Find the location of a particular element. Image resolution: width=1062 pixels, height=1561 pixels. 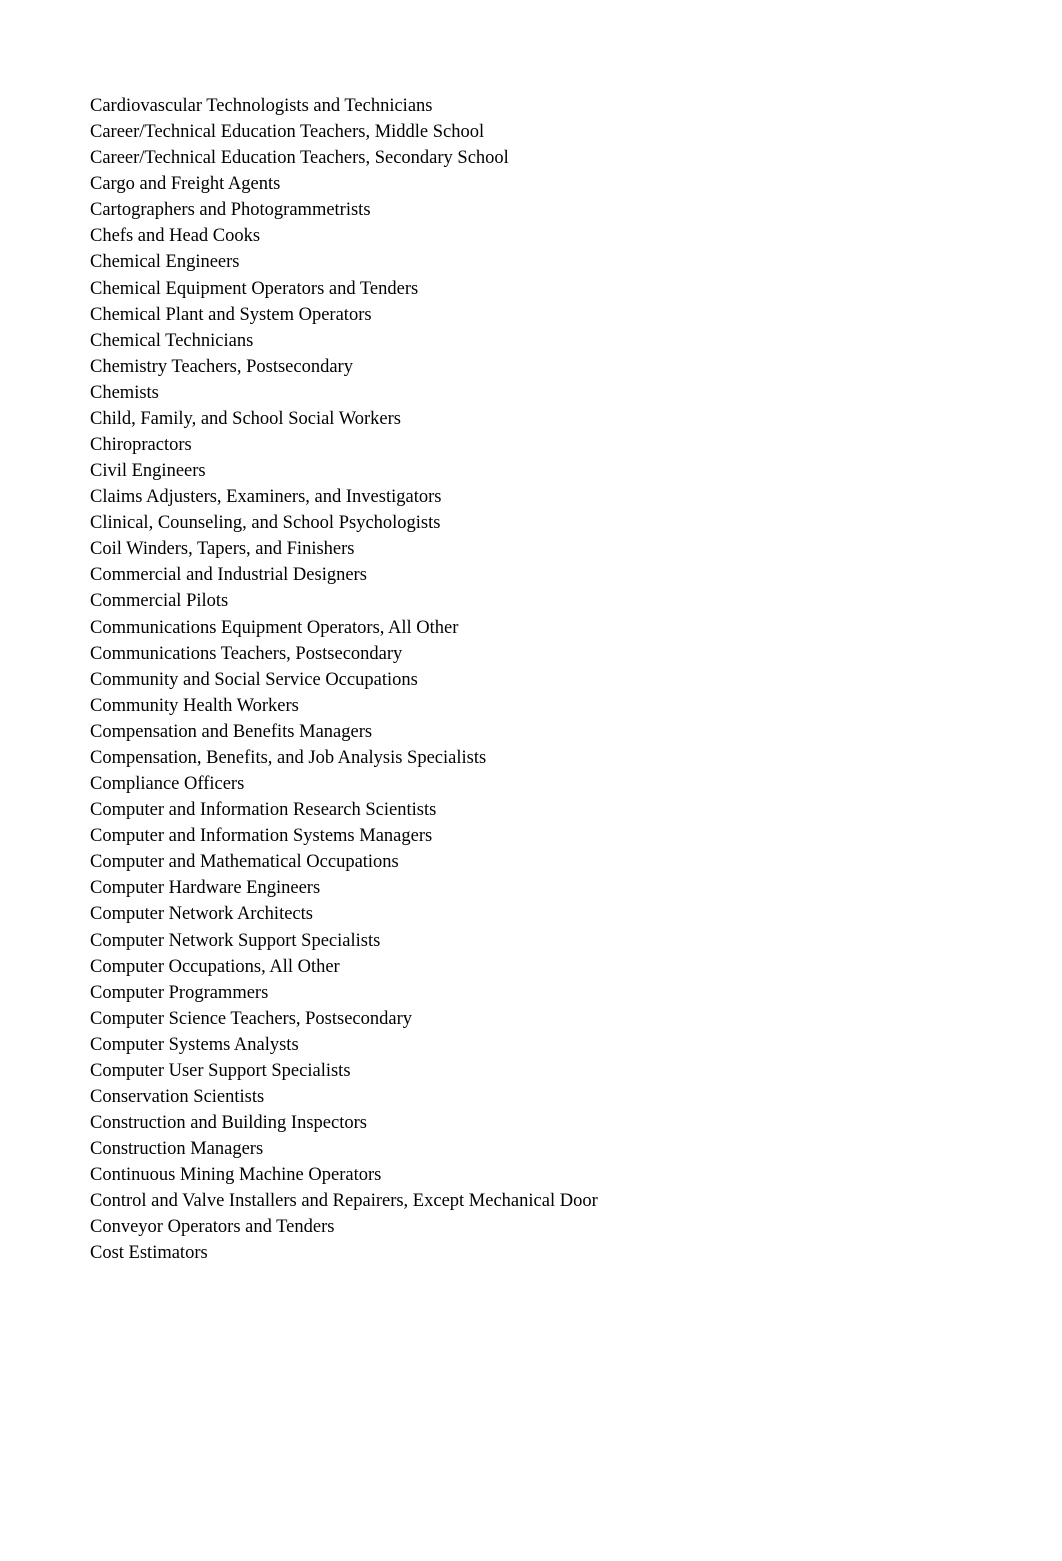

occupation-item: Cost Estimators is located at coordinates (149, 1253).